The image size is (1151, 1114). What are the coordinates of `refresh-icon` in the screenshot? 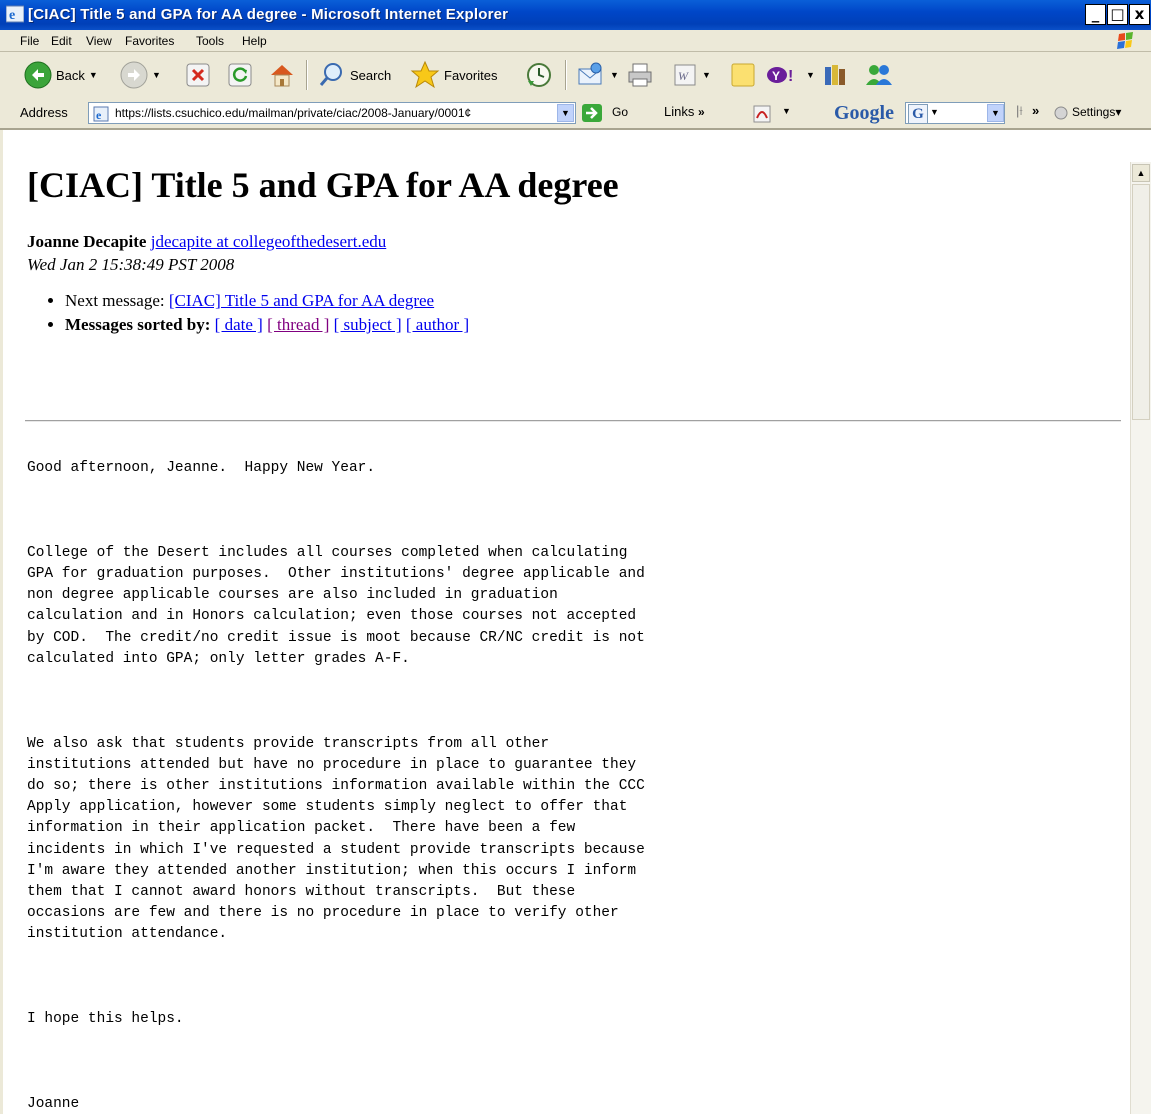 It's located at (240, 75).